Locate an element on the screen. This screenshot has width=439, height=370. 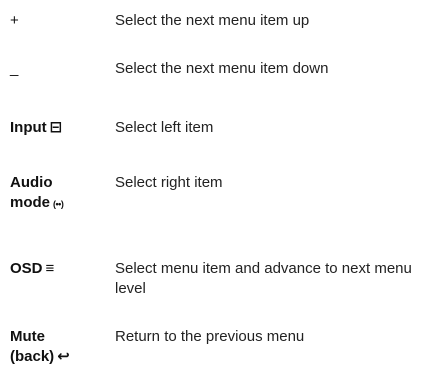
key-osd: OSD ≡ is located at coordinates (60, 269).